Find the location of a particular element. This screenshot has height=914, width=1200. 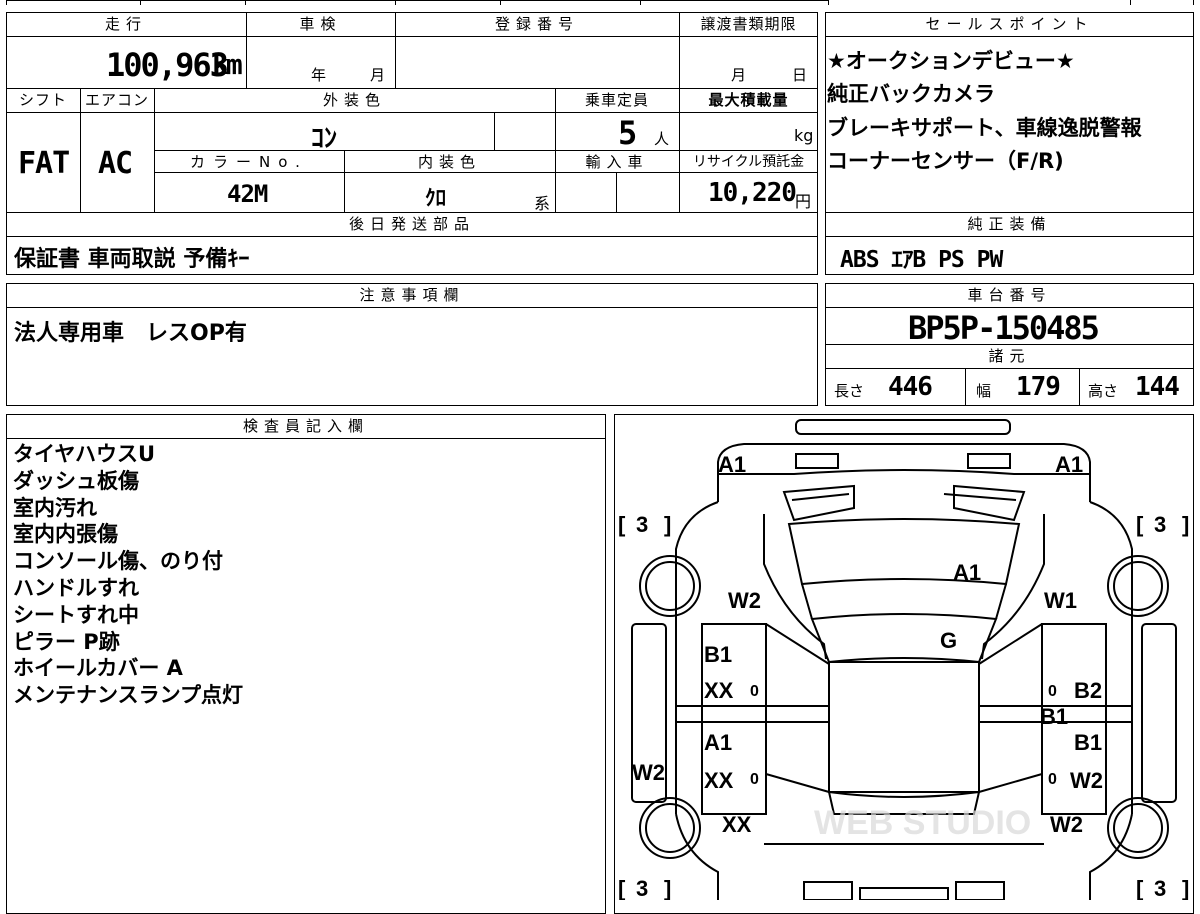

inspector-line: ダッシュ板傷 is located at coordinates (76, 480).